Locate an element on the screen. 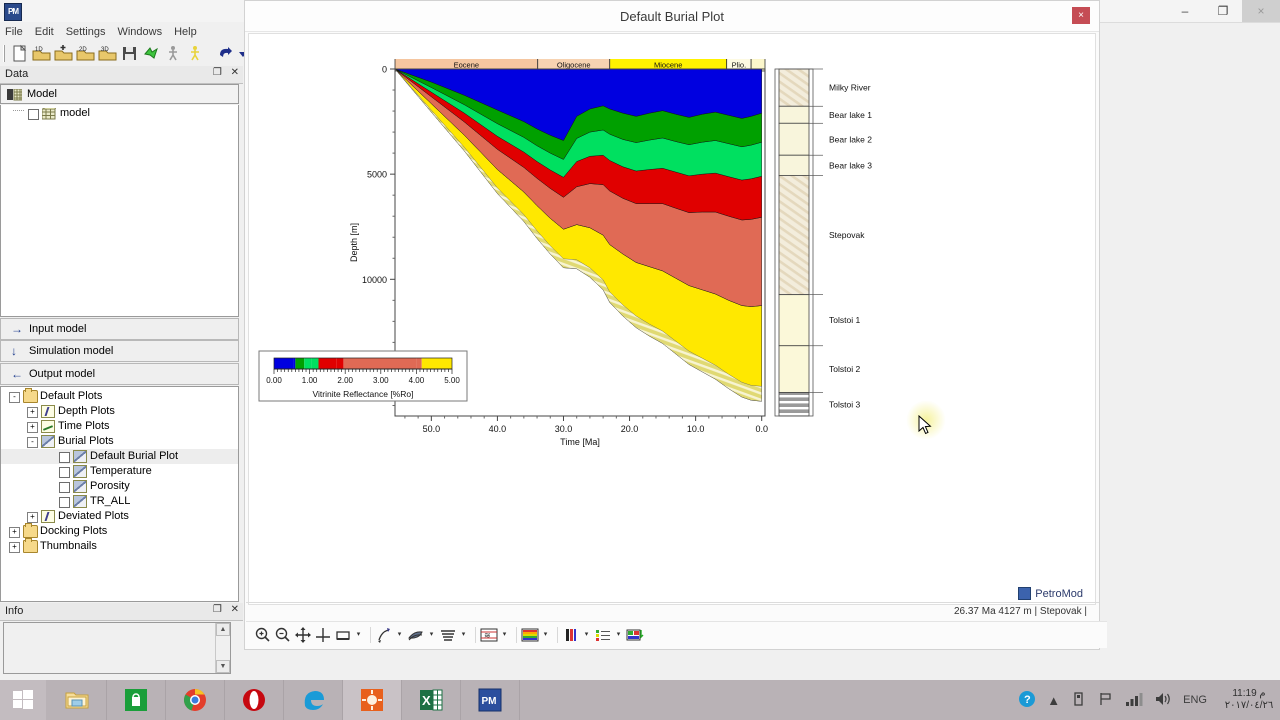 The image size is (1280, 720). colorbar-dropdown-icon: ▾ is located at coordinates (545, 635).